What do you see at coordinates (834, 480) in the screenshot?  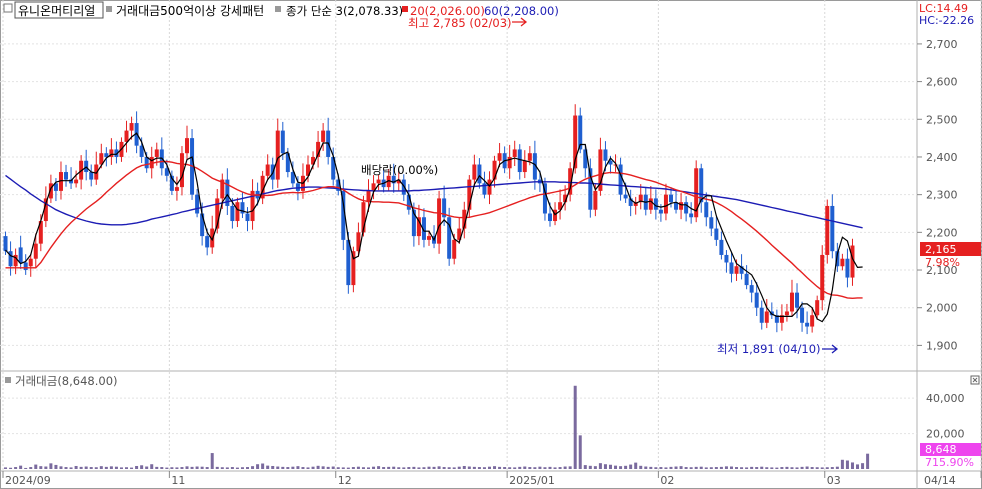 I see `date-tick-label: 03` at bounding box center [834, 480].